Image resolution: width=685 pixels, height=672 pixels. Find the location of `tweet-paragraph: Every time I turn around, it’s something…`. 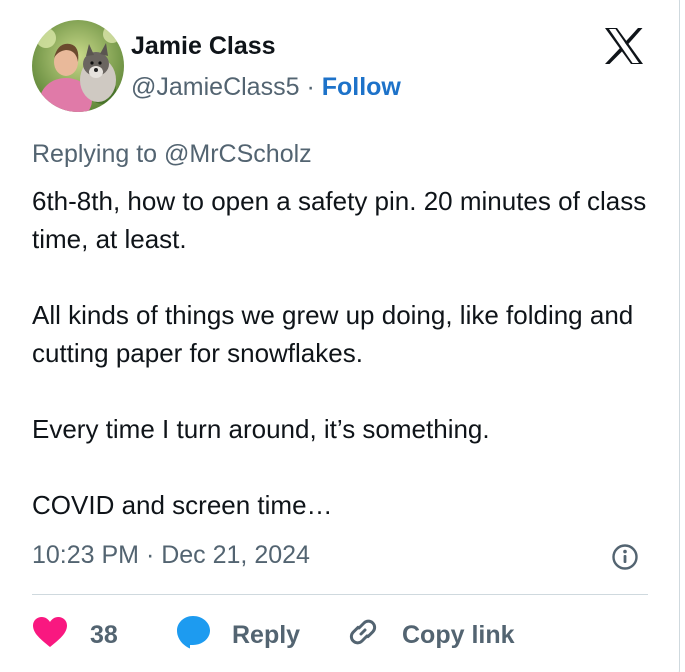

tweet-paragraph: Every time I turn around, it’s something… is located at coordinates (261, 429).